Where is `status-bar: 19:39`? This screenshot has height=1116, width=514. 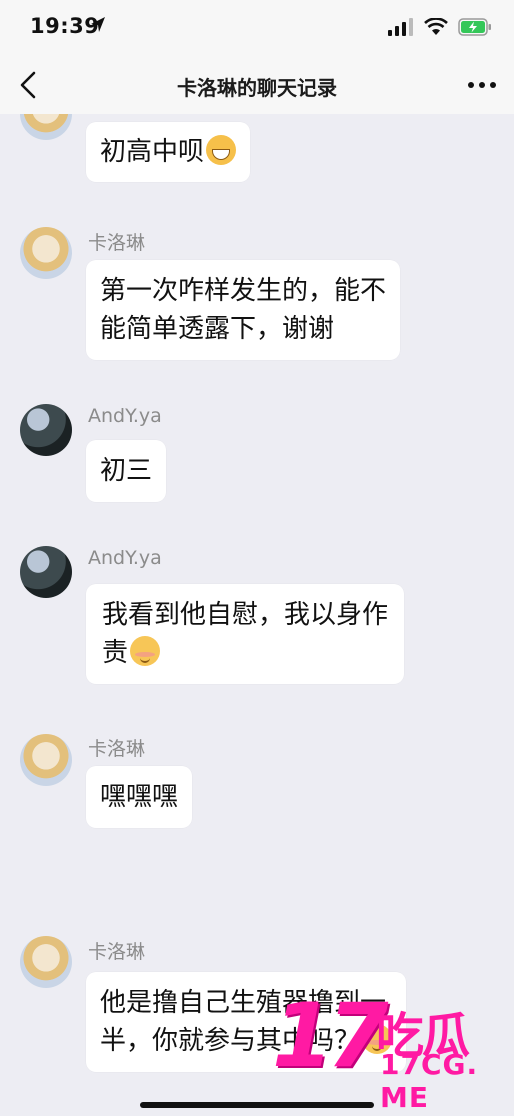 status-bar: 19:39 is located at coordinates (257, 28).